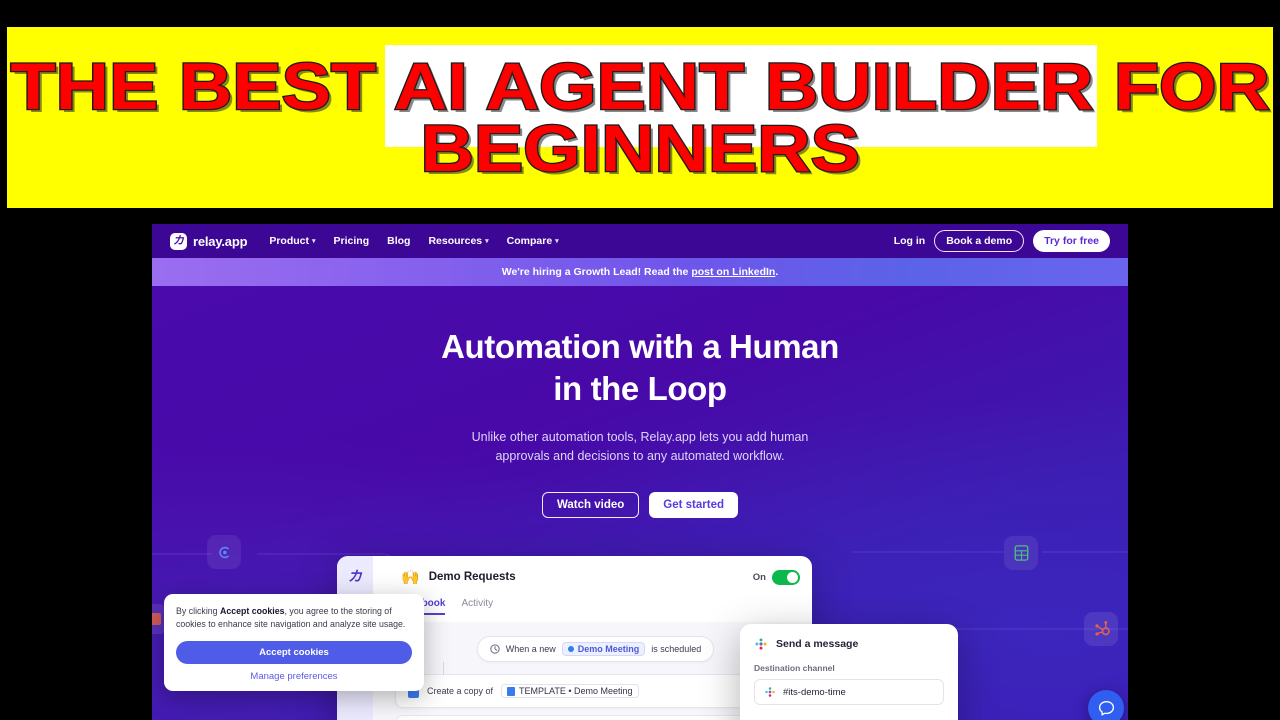 This screenshot has width=1280, height=720. Describe the element at coordinates (979, 241) in the screenshot. I see `book-demo-button: Book a demo` at that location.